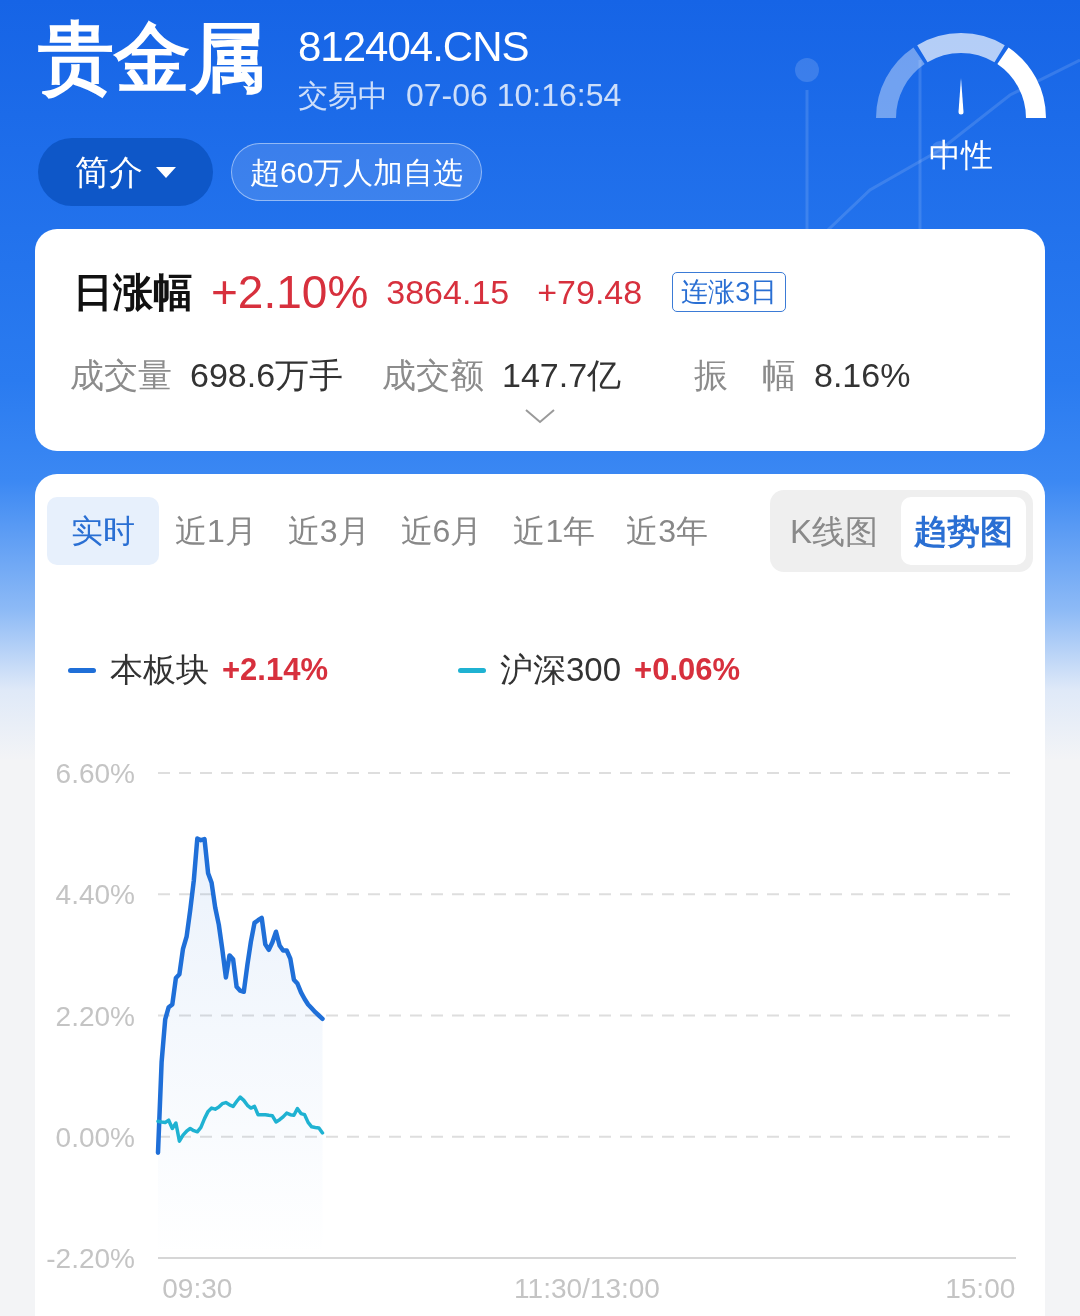  Describe the element at coordinates (216, 531) in the screenshot. I see `period-tab: 近1月` at that location.